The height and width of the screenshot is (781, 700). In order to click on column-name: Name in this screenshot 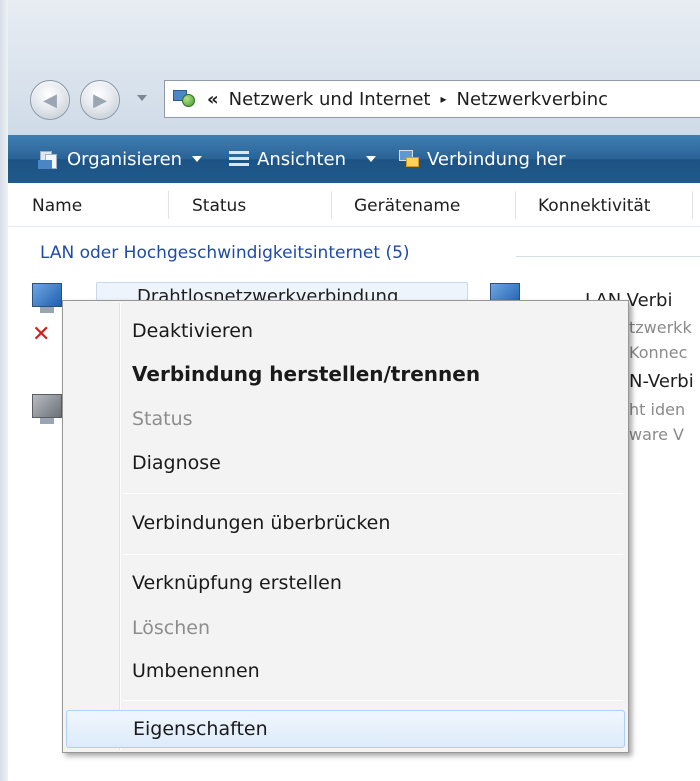, I will do `click(57, 206)`.